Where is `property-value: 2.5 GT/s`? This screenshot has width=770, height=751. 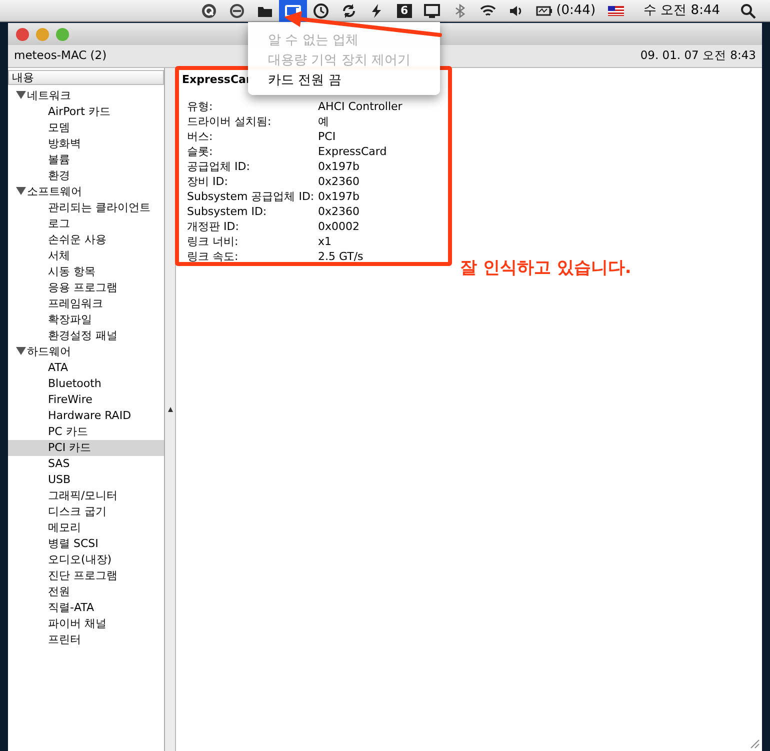 property-value: 2.5 GT/s is located at coordinates (341, 256).